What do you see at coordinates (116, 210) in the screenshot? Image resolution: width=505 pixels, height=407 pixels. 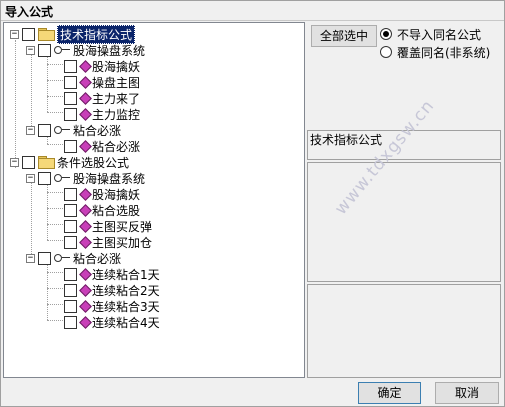 I see `tree-node-label: 粘合选股` at bounding box center [116, 210].